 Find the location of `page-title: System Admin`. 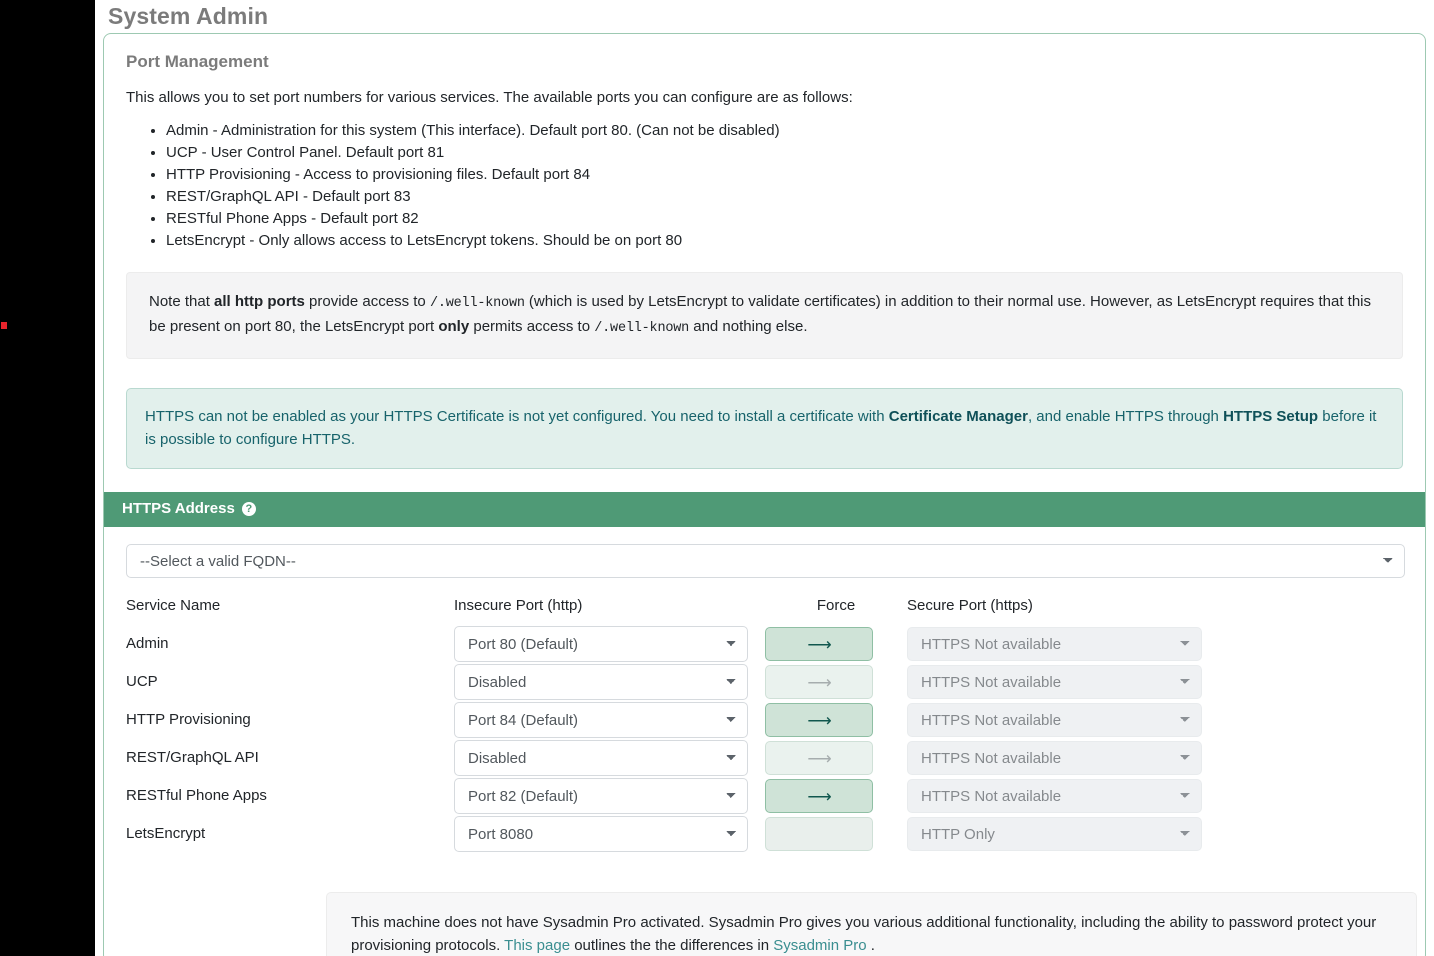

page-title: System Admin is located at coordinates (188, 16).